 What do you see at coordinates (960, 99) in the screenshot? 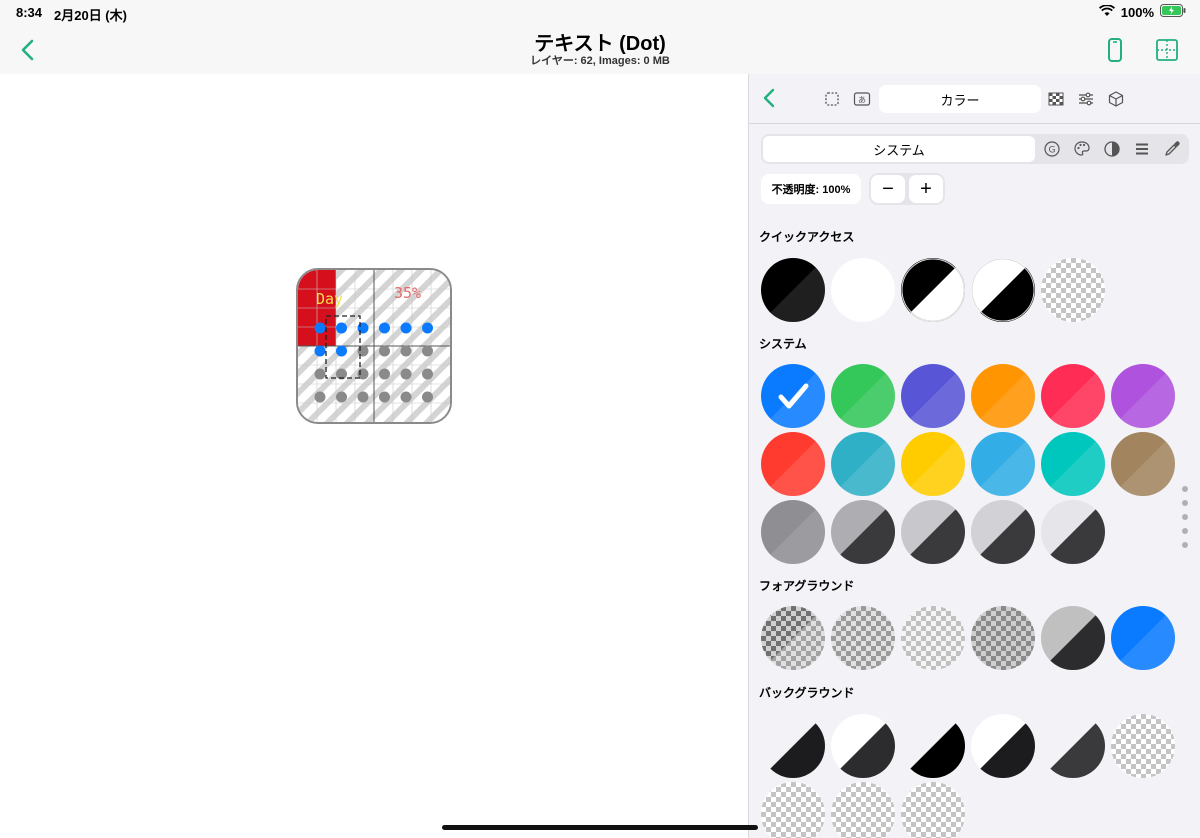
I see `tab-color: カラー` at bounding box center [960, 99].